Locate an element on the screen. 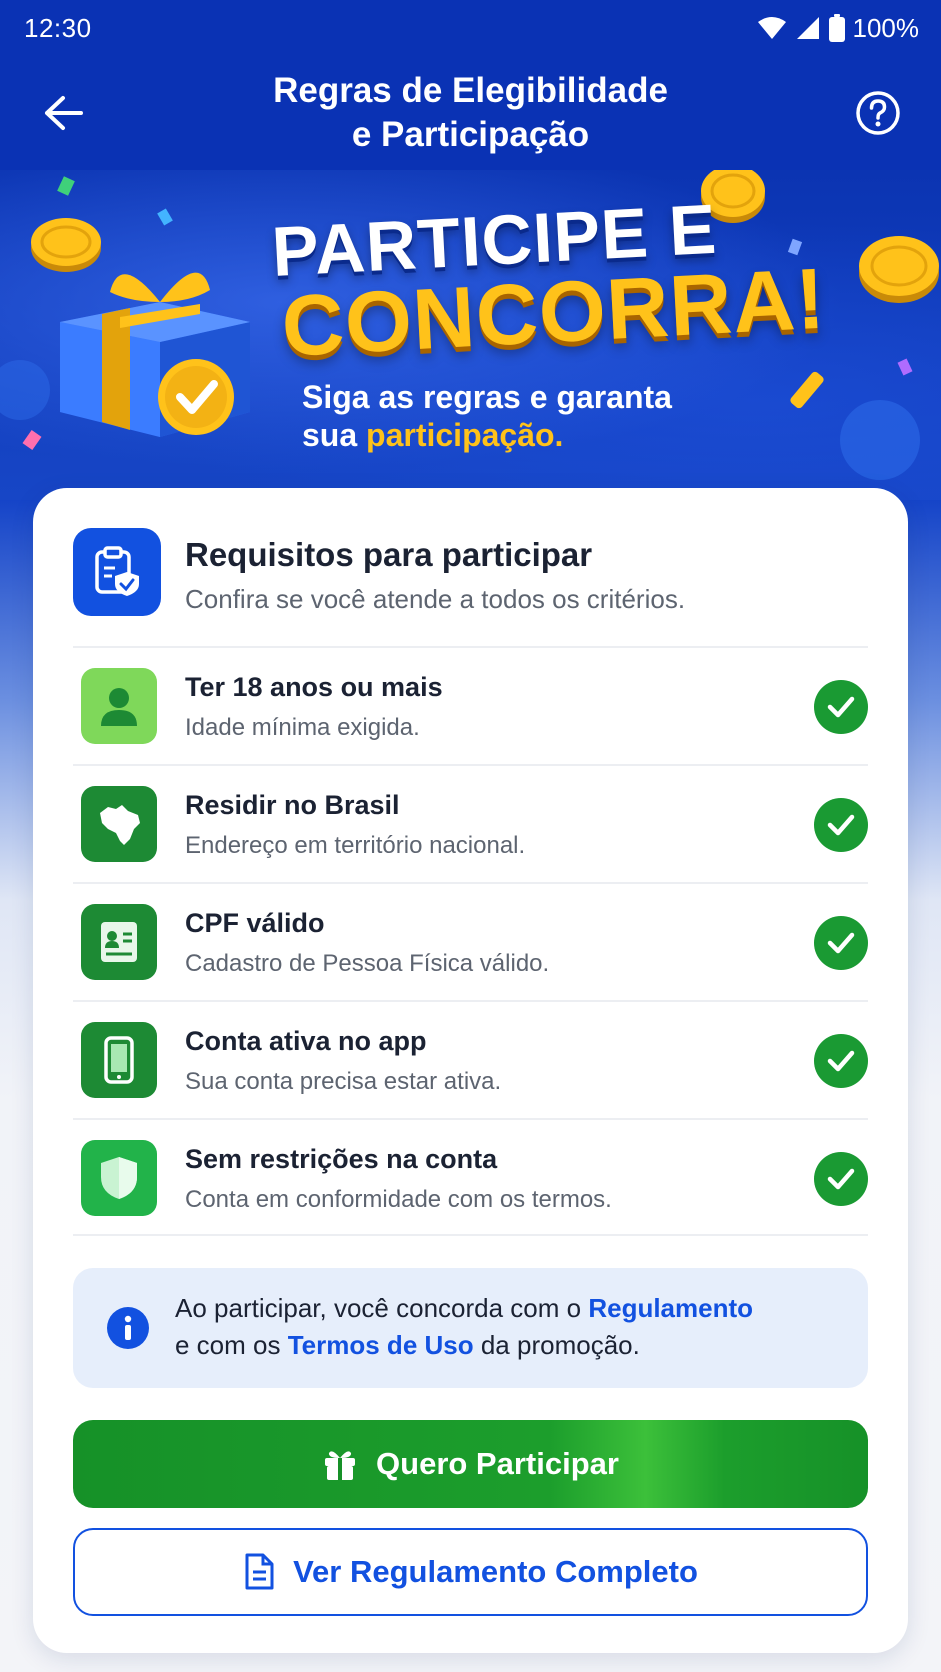  requirement-desc: Endereço em território nacional. is located at coordinates (355, 845).